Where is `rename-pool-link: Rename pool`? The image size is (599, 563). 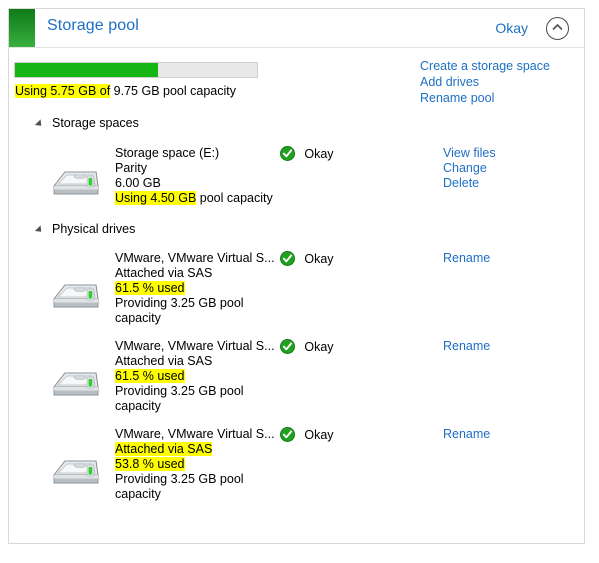
rename-pool-link: Rename pool is located at coordinates (495, 98).